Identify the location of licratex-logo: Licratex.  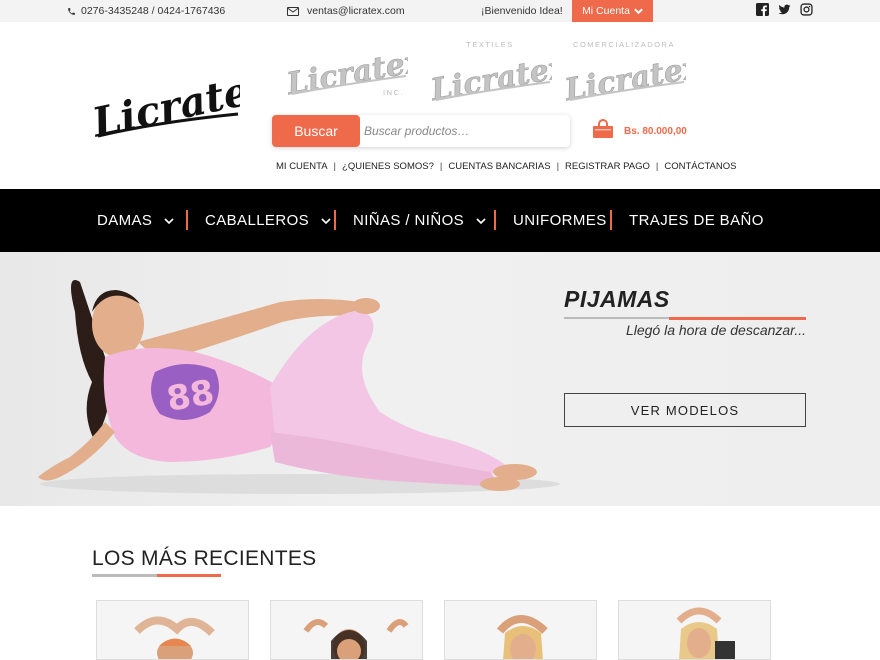
(182, 104).